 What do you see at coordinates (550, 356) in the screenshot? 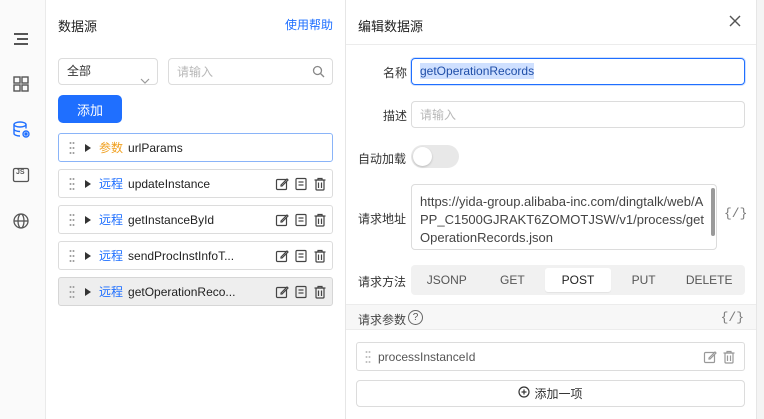
I see `param-row: processInstanceId` at bounding box center [550, 356].